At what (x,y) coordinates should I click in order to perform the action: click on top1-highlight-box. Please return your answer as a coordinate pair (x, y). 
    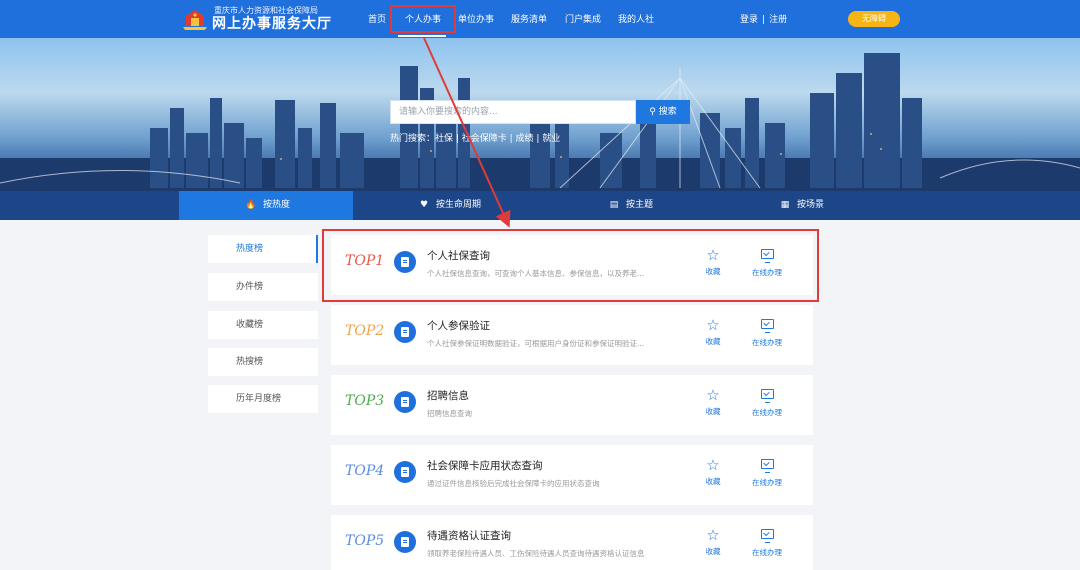
    Looking at the image, I should click on (570, 265).